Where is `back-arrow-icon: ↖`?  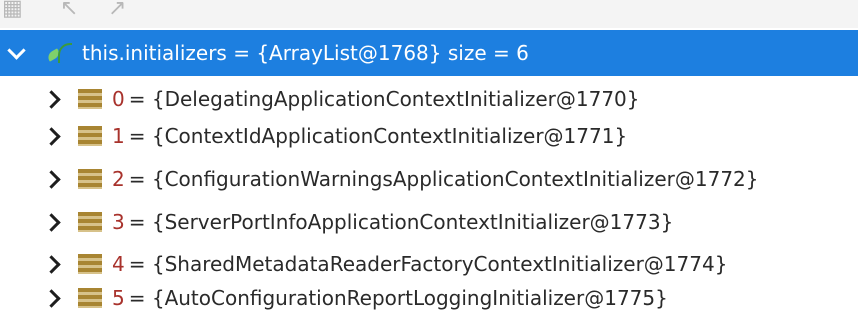 back-arrow-icon: ↖ is located at coordinates (69, 10).